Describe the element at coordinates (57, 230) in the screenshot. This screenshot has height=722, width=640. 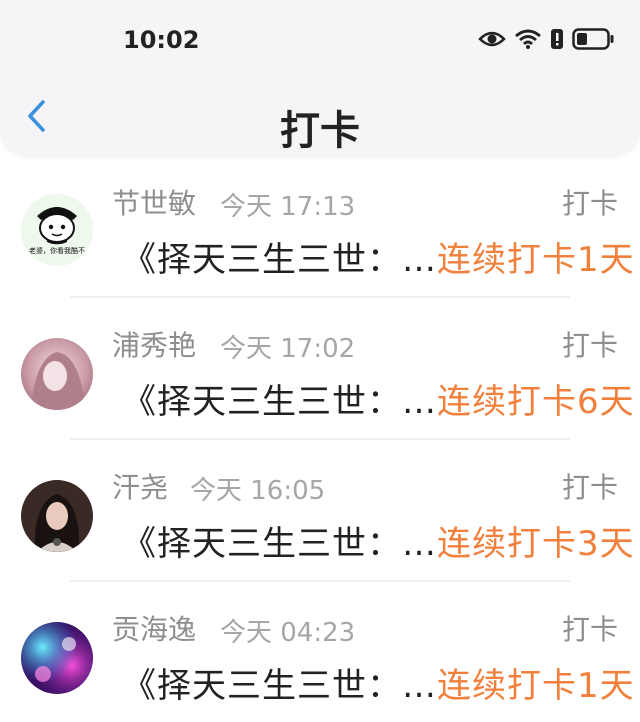
I see `avatar: 老婆，你看我酷不` at that location.